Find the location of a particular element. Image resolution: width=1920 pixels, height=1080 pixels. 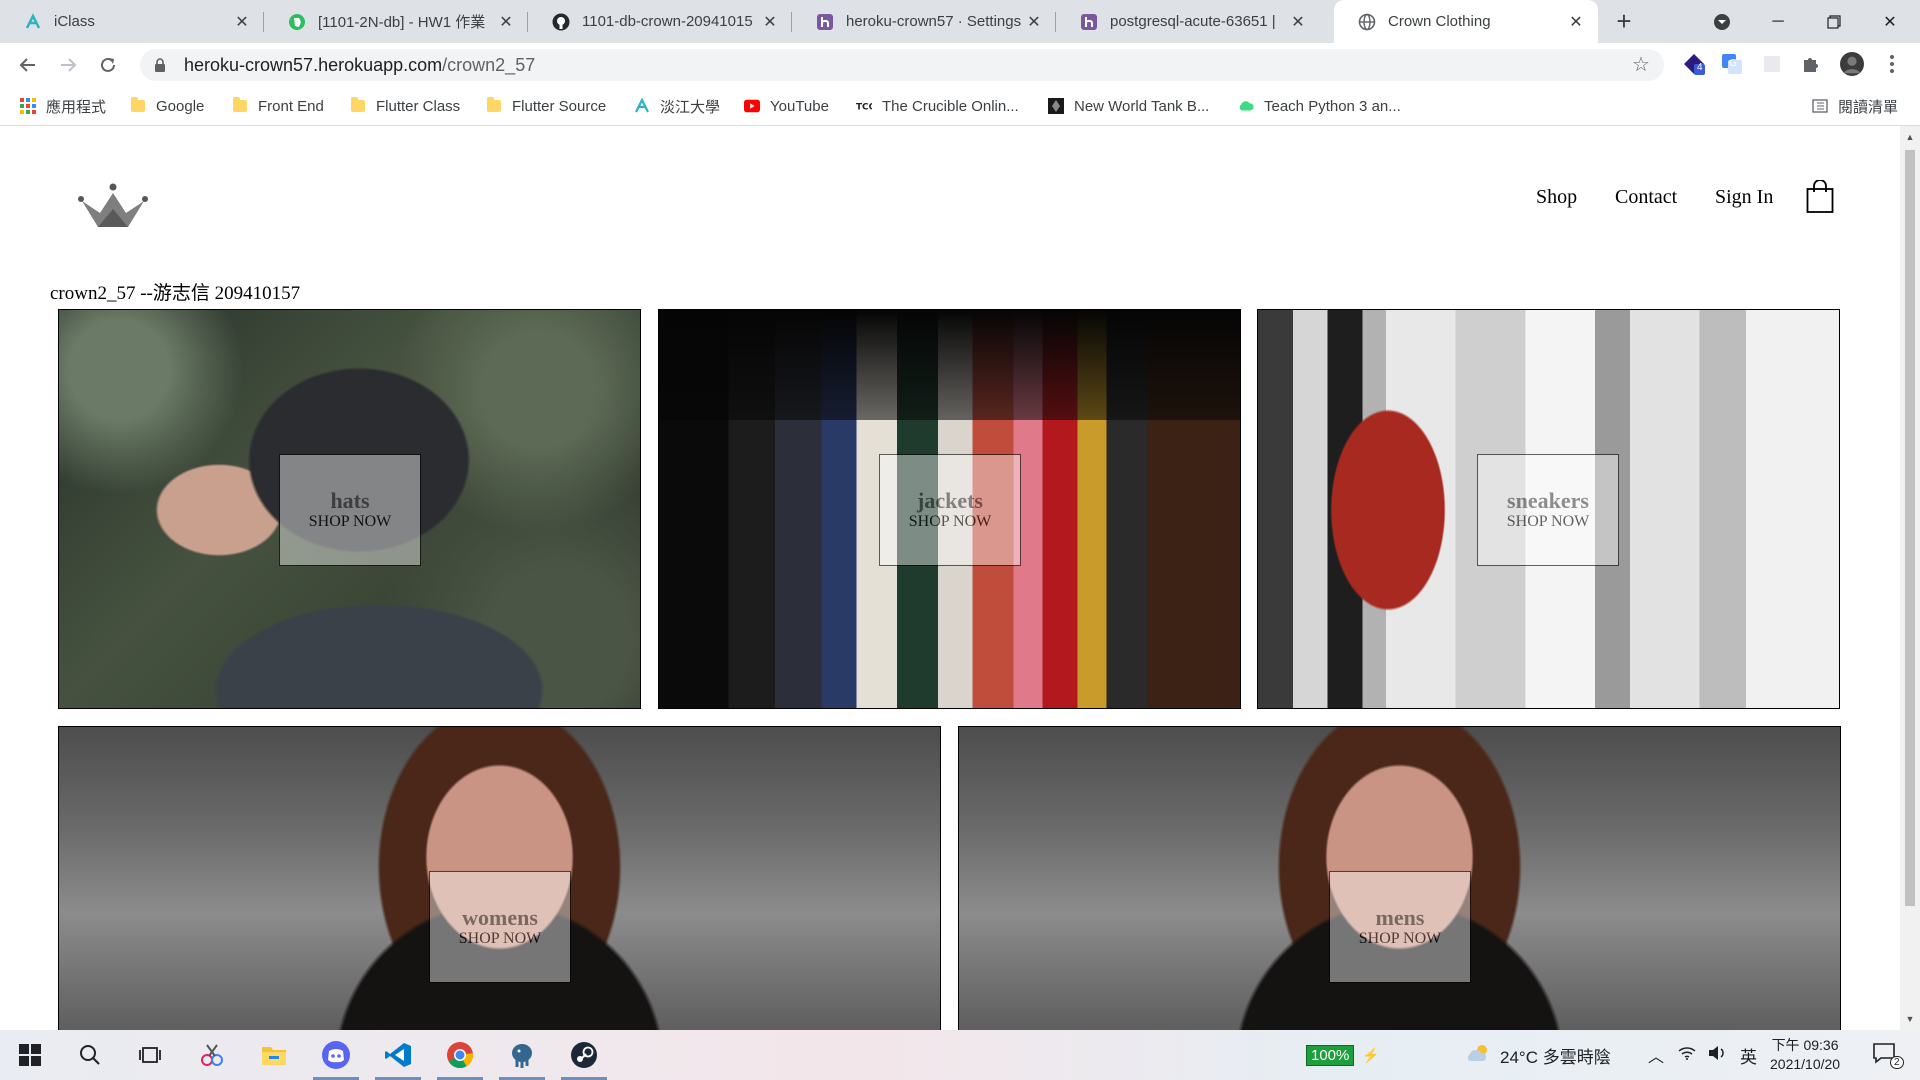

bookmark-star-icon: ☆ is located at coordinates (1641, 65).